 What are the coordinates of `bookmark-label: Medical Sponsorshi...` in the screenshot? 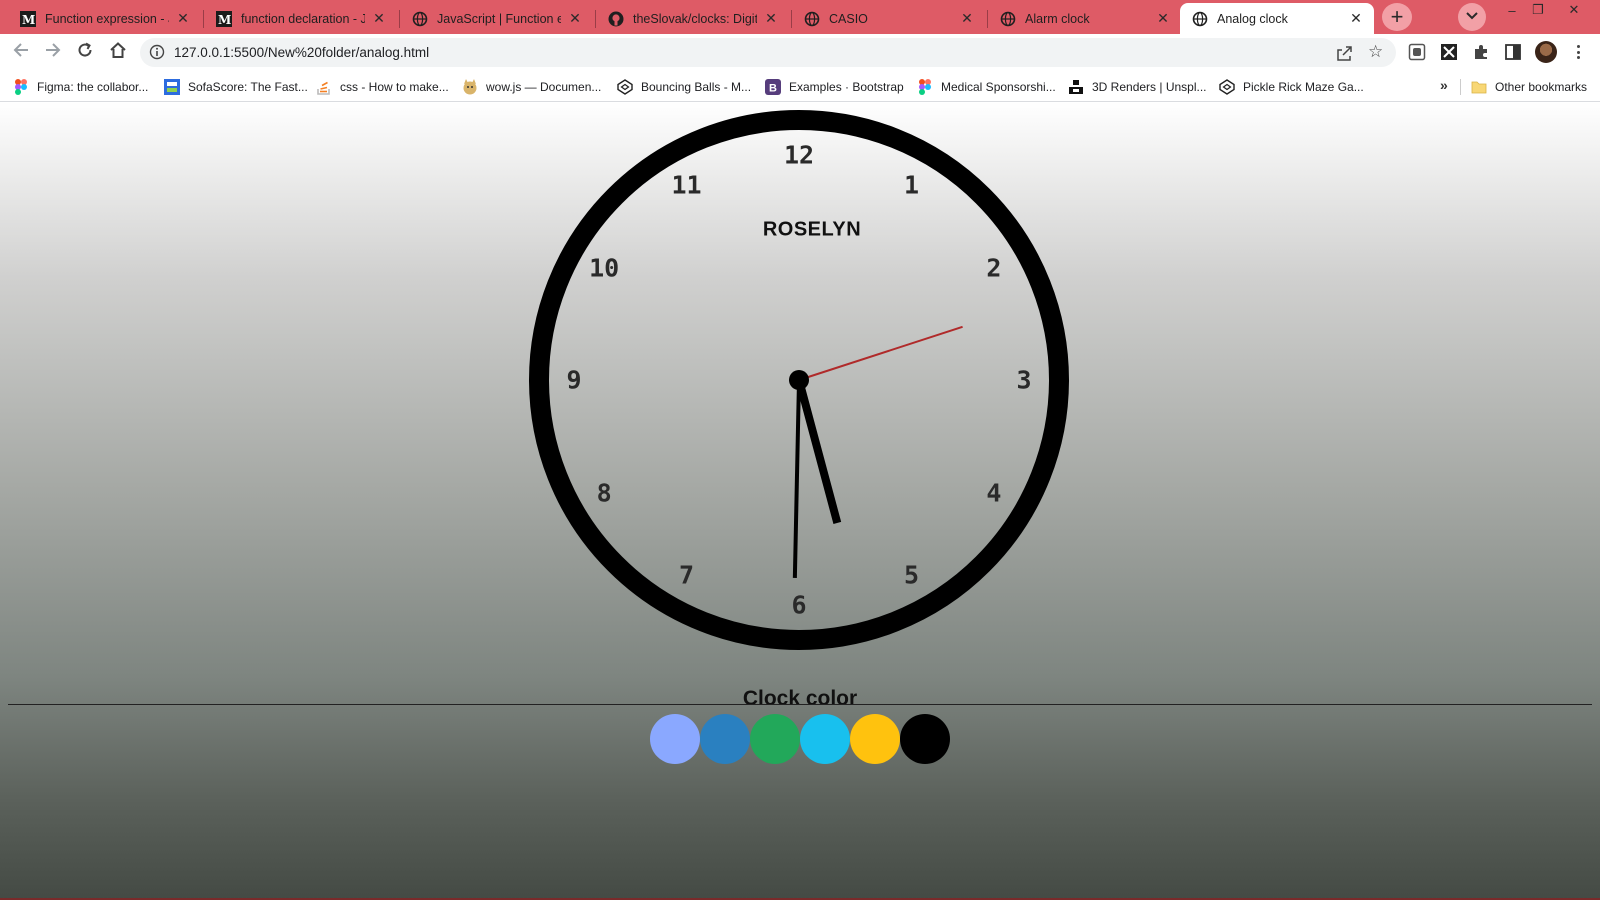 It's located at (998, 87).